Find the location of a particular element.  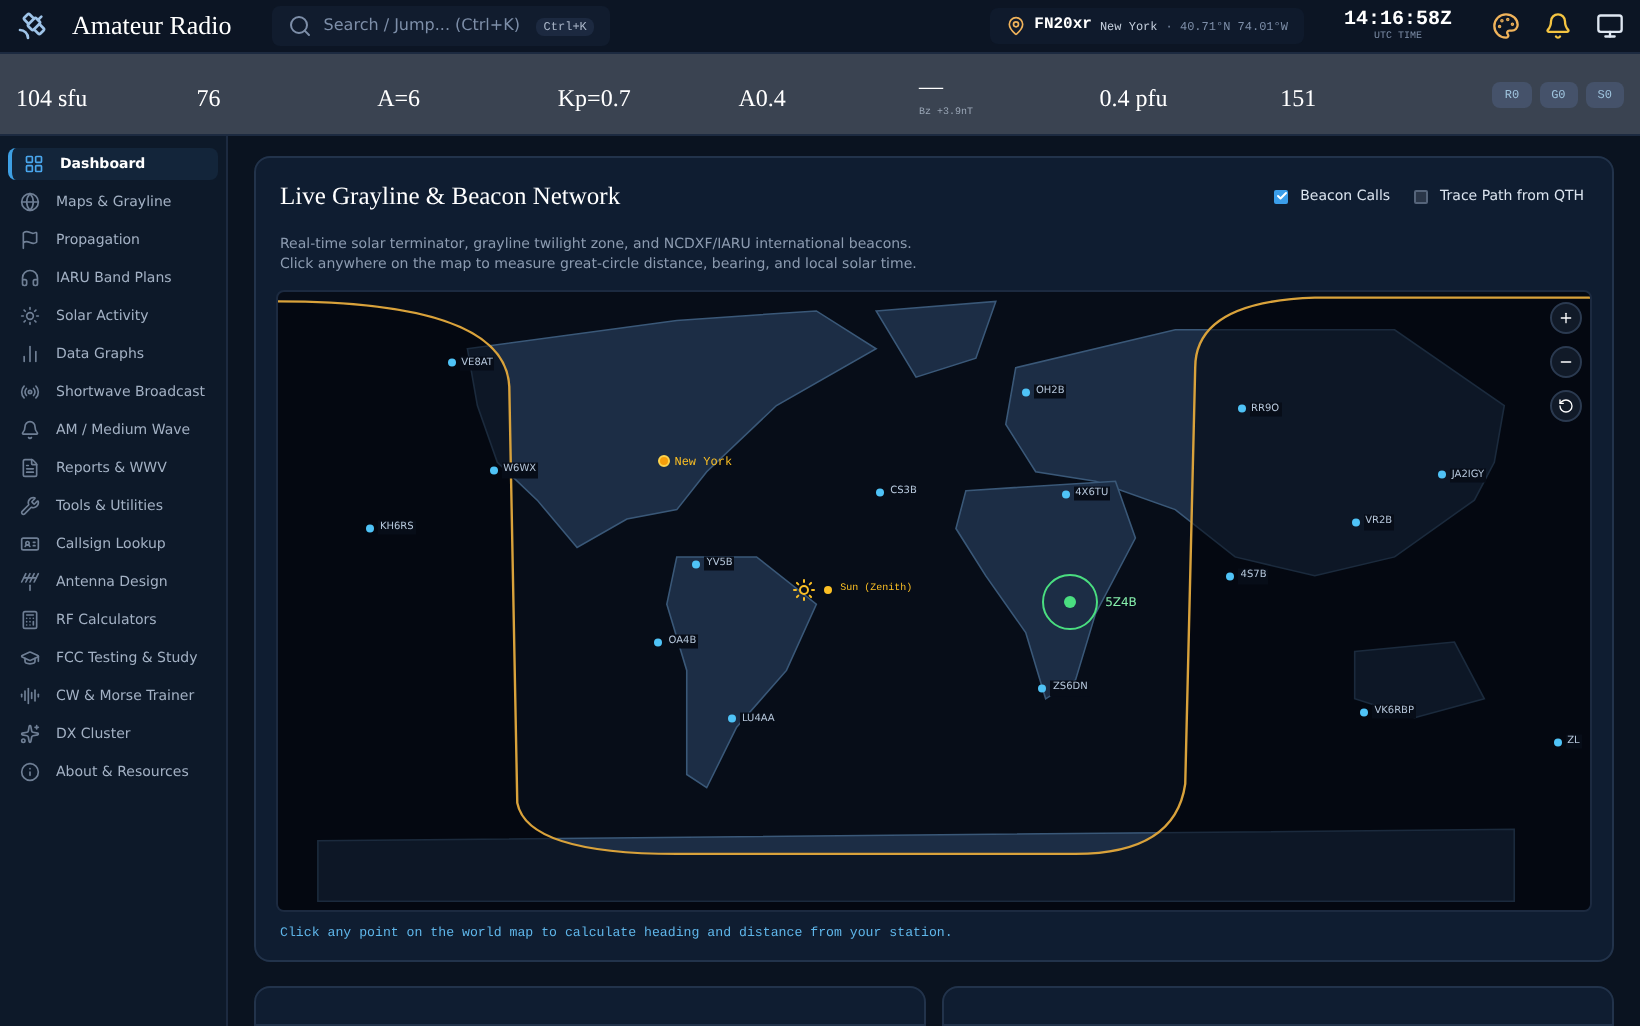

search-icon is located at coordinates (299, 26).